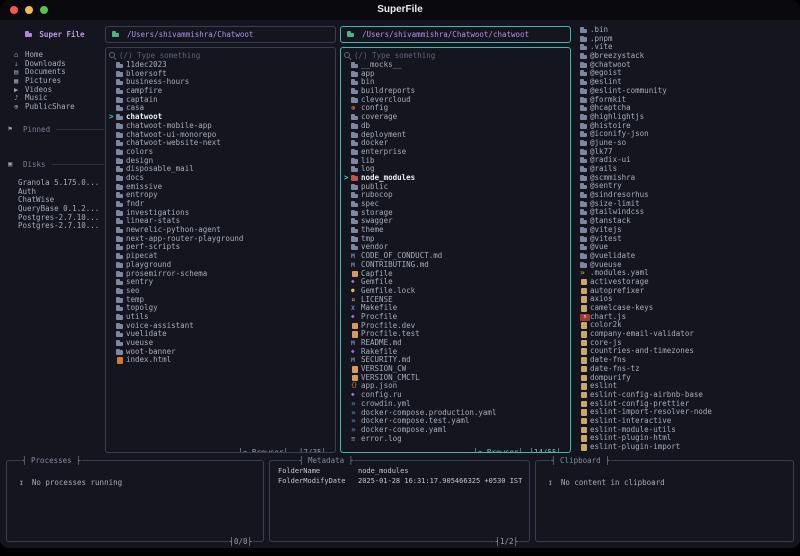 The image size is (800, 556). I want to click on file-row: vuelidate, so click(221, 334).